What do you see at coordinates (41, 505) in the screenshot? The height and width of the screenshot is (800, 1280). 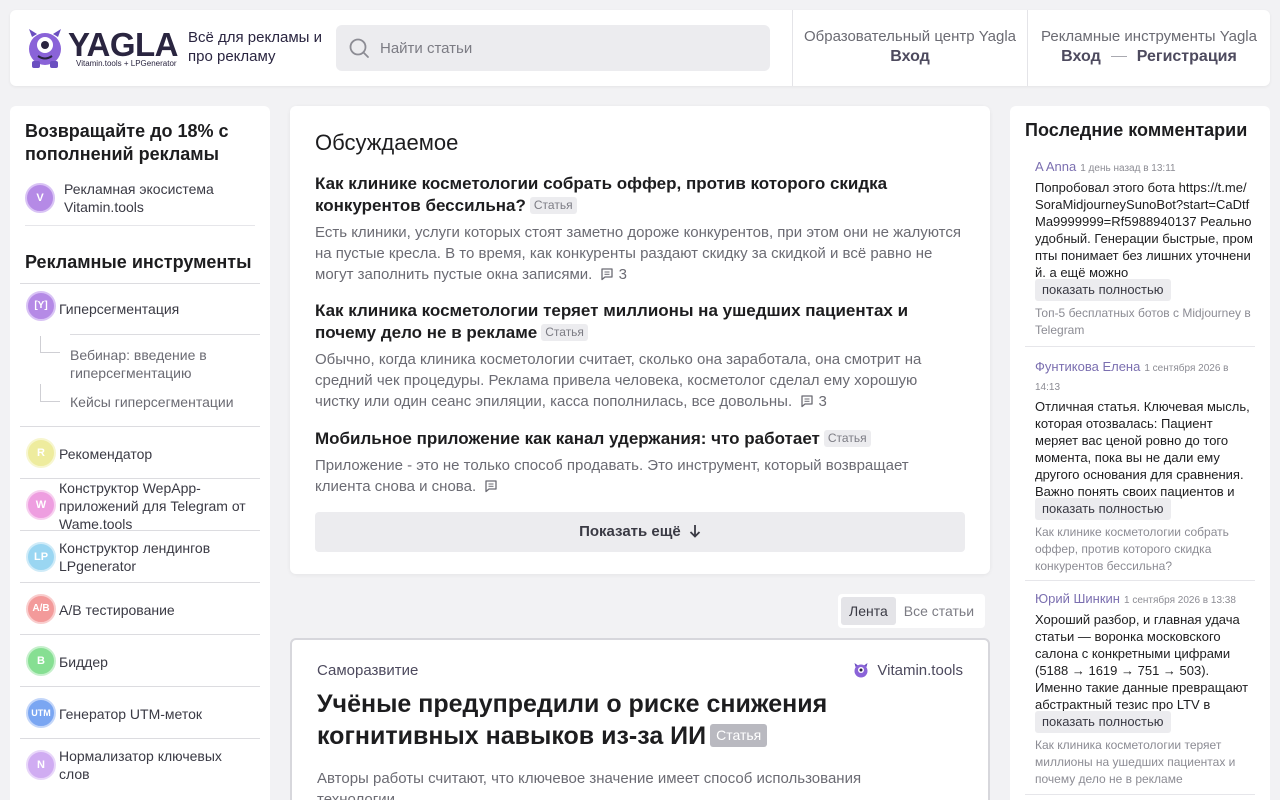 I see `wame-icon: W` at bounding box center [41, 505].